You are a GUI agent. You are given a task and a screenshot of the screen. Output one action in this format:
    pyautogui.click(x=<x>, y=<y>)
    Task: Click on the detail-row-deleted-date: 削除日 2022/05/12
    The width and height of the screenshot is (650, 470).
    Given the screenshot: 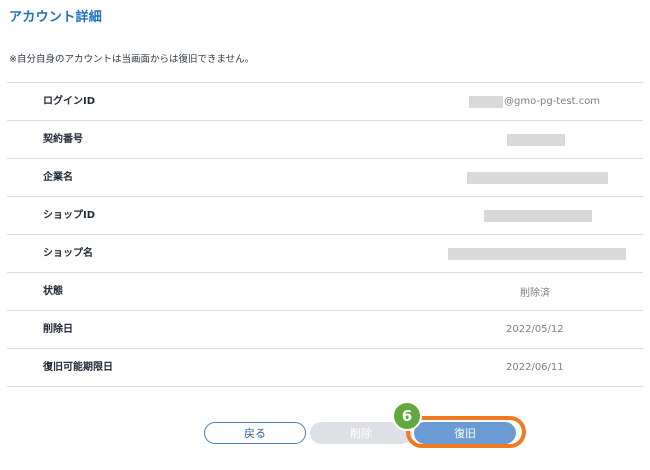 What is the action you would take?
    pyautogui.click(x=325, y=330)
    